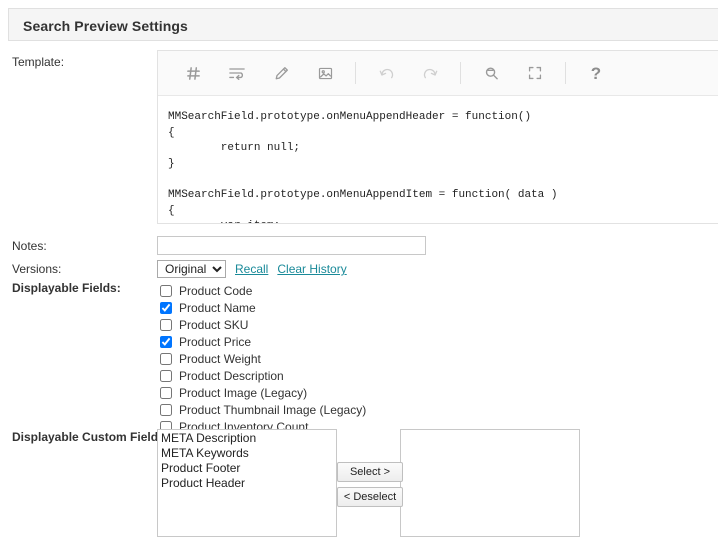  I want to click on notes-input, so click(291, 245).